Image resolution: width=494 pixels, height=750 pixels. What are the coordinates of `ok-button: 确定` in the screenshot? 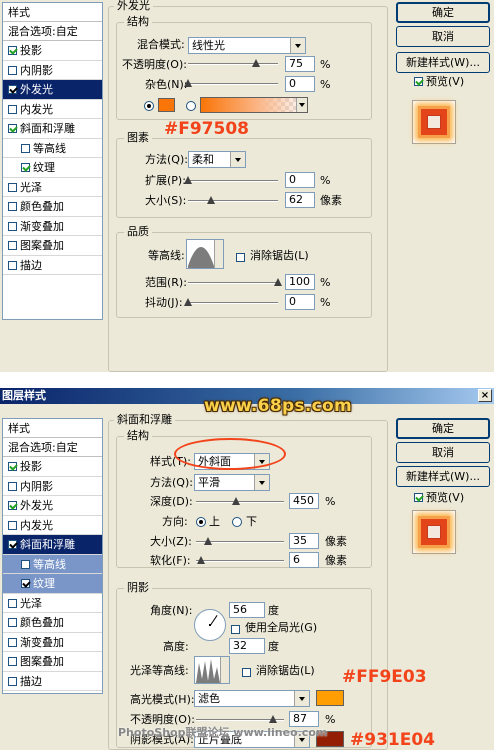 It's located at (443, 12).